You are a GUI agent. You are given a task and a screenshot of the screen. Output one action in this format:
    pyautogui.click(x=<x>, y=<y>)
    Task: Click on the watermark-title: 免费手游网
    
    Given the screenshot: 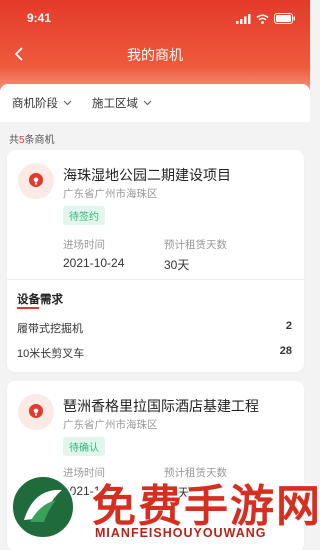 What is the action you would take?
    pyautogui.click(x=206, y=506)
    